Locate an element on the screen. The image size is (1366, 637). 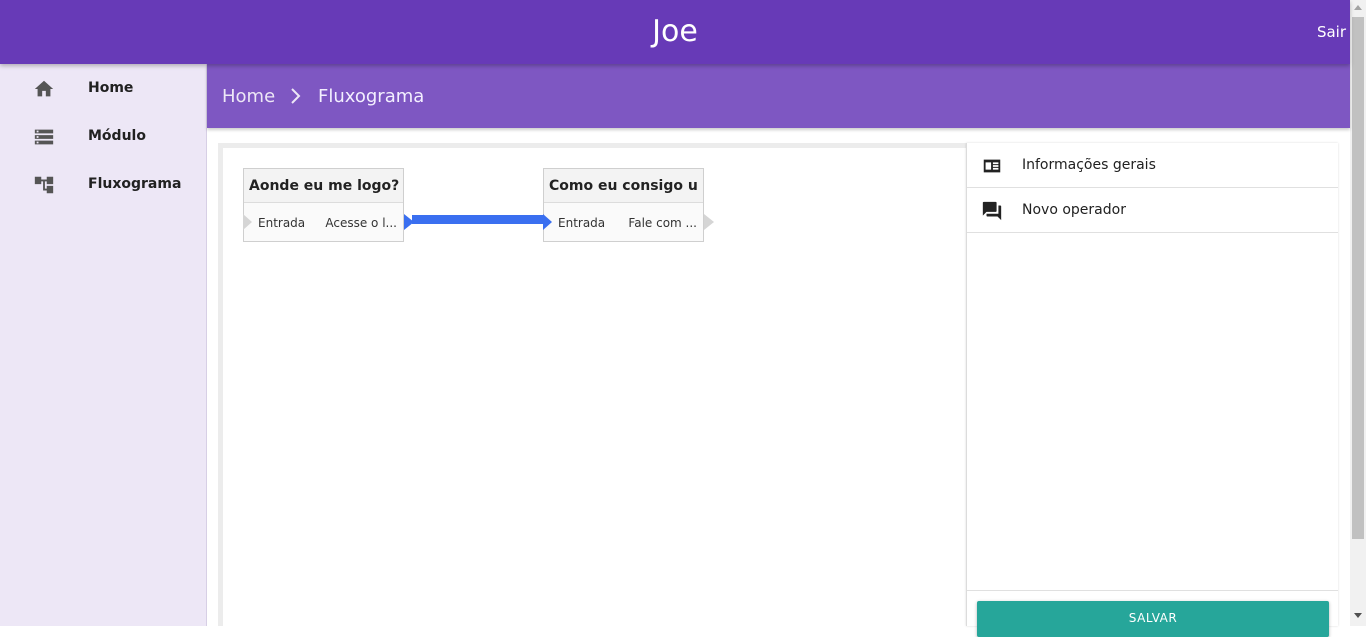
flow-connection is located at coordinates (479, 219).